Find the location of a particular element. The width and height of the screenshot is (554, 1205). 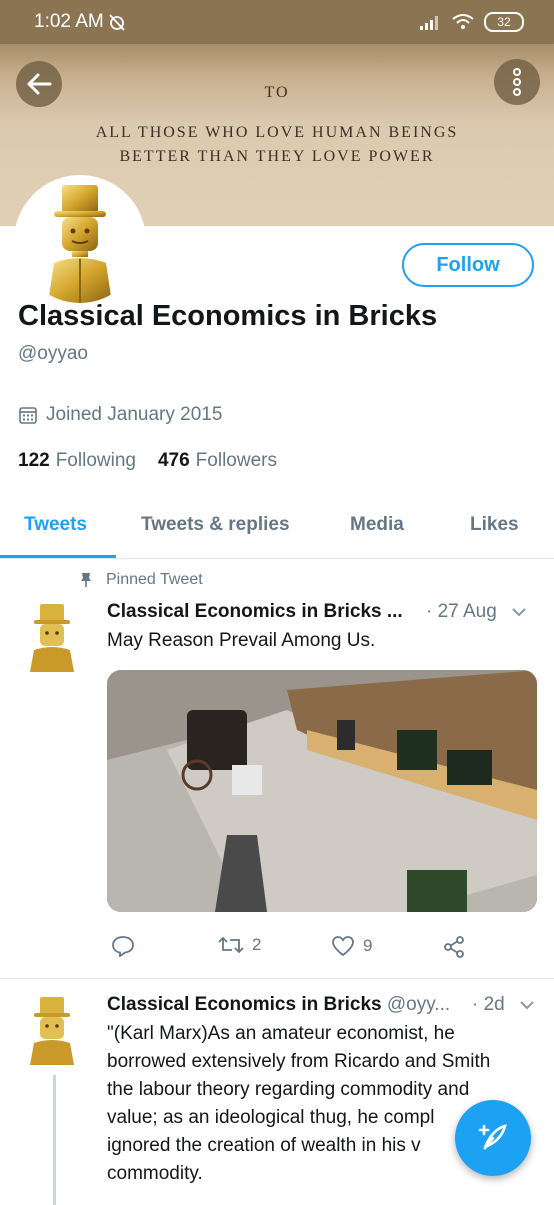

wifi-icon is located at coordinates (463, 21).